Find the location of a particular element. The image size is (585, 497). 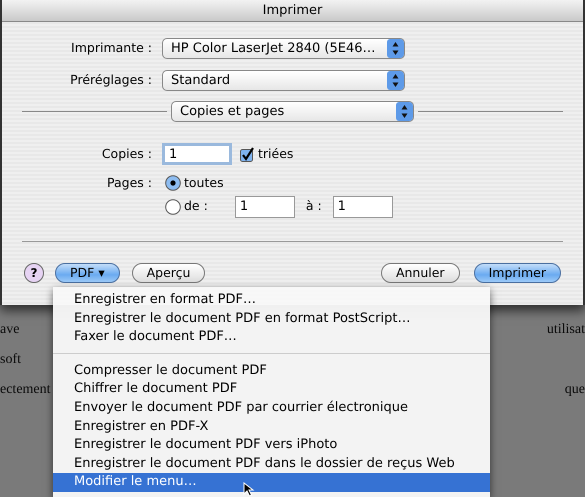

page-text: ave is located at coordinates (10, 330).